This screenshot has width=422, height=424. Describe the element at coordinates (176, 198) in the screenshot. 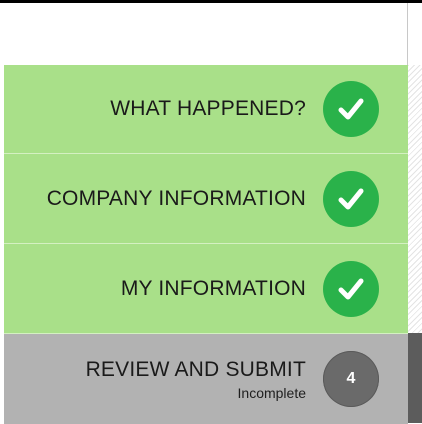

I see `step-label: COMPANY INFORMATION` at that location.